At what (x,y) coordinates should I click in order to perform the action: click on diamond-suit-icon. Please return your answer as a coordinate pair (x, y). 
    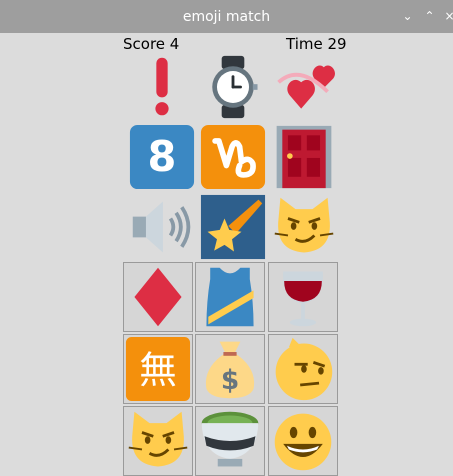
    Looking at the image, I should click on (158, 297).